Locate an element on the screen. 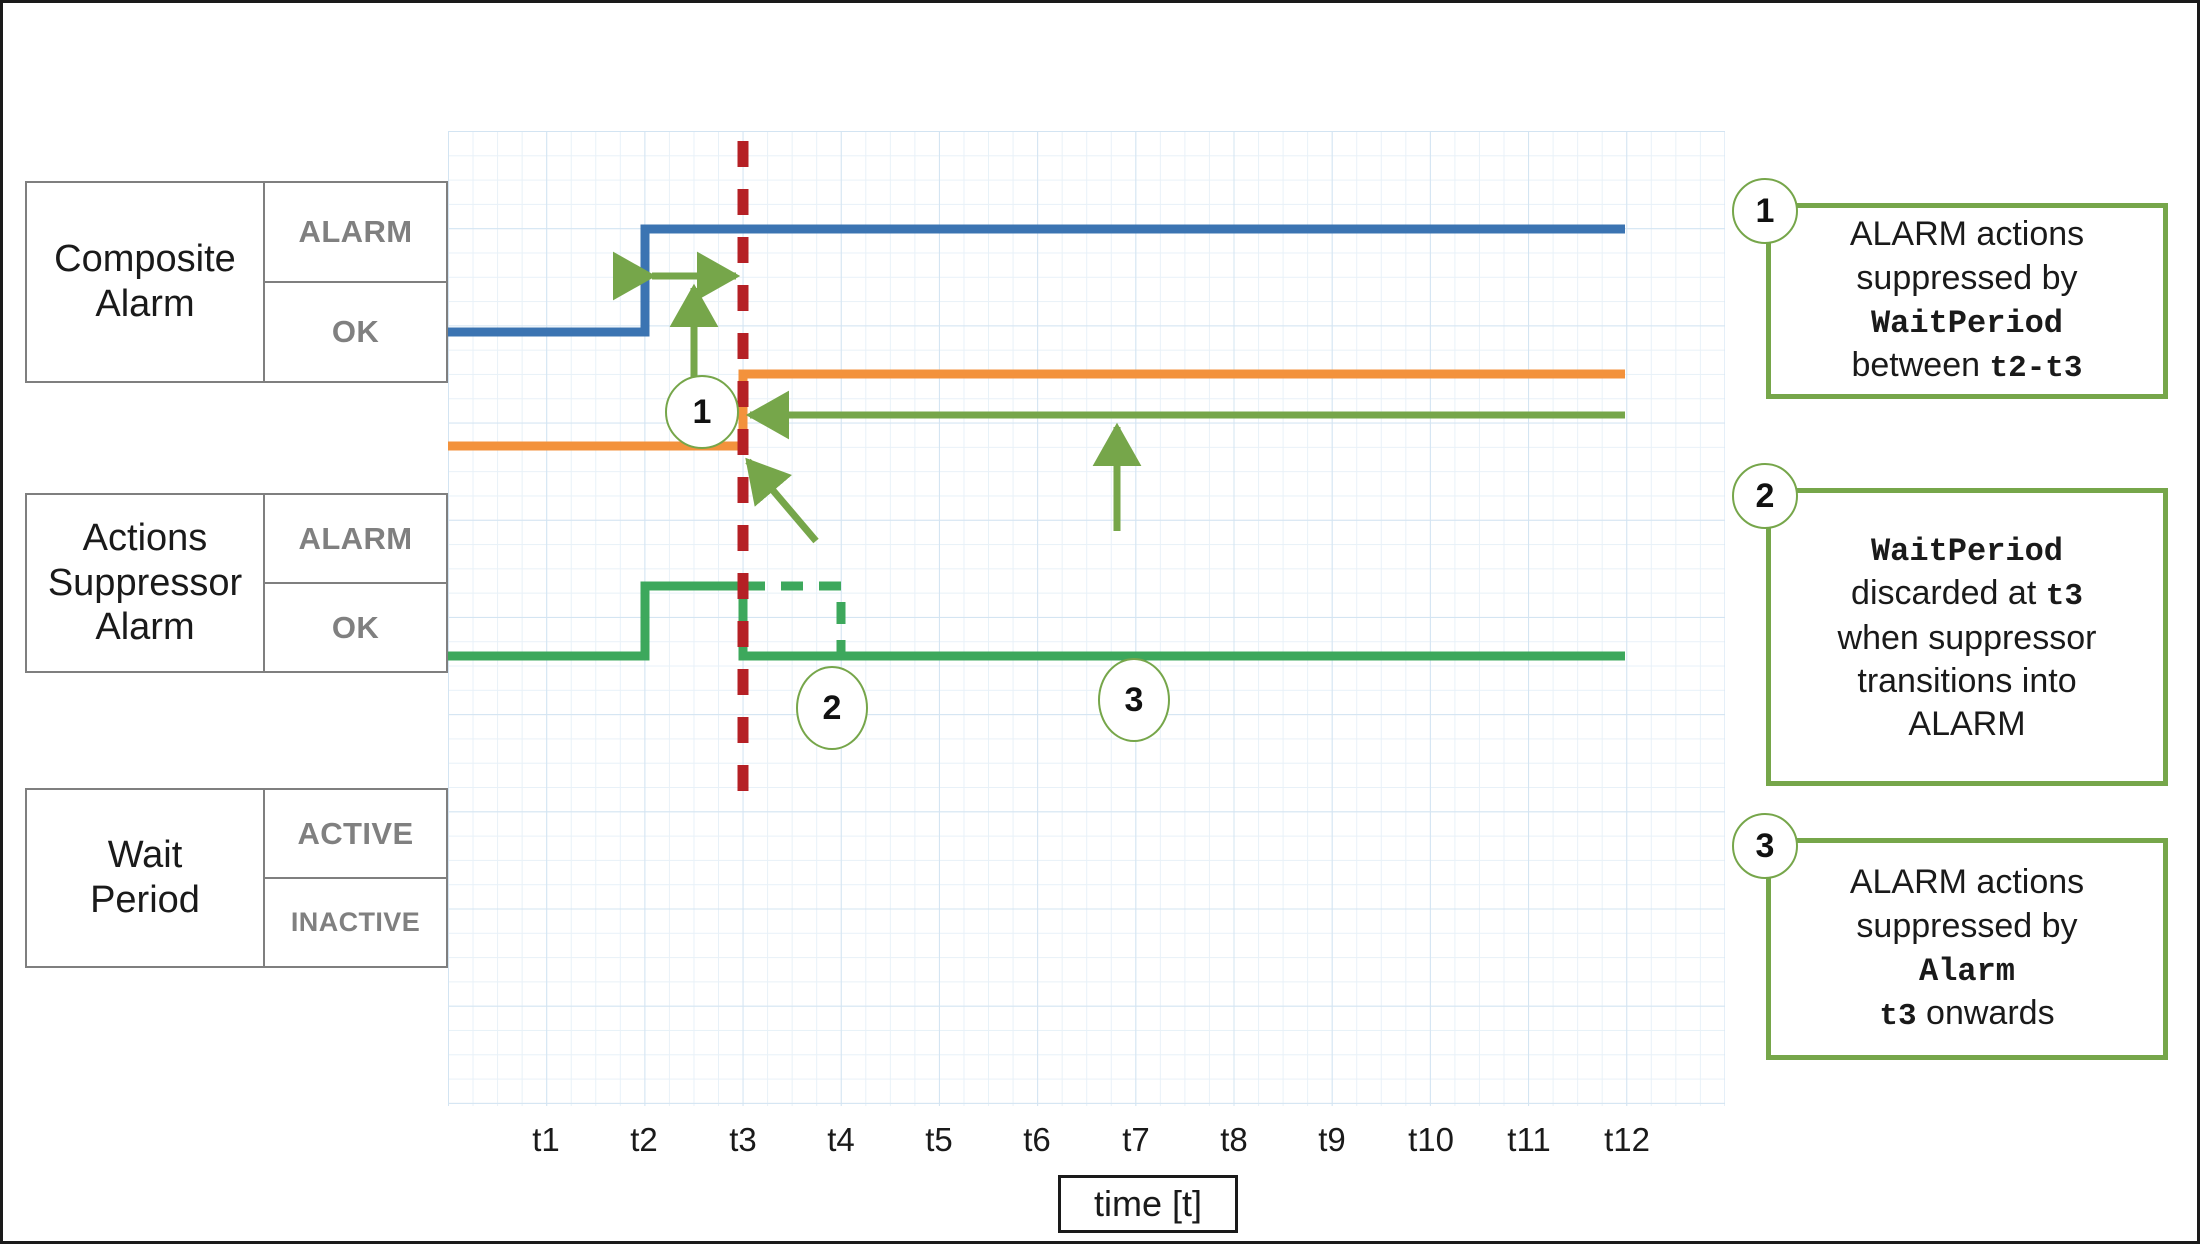 This screenshot has width=2200, height=1244. callout2-t3-token: t3 is located at coordinates (2064, 597).